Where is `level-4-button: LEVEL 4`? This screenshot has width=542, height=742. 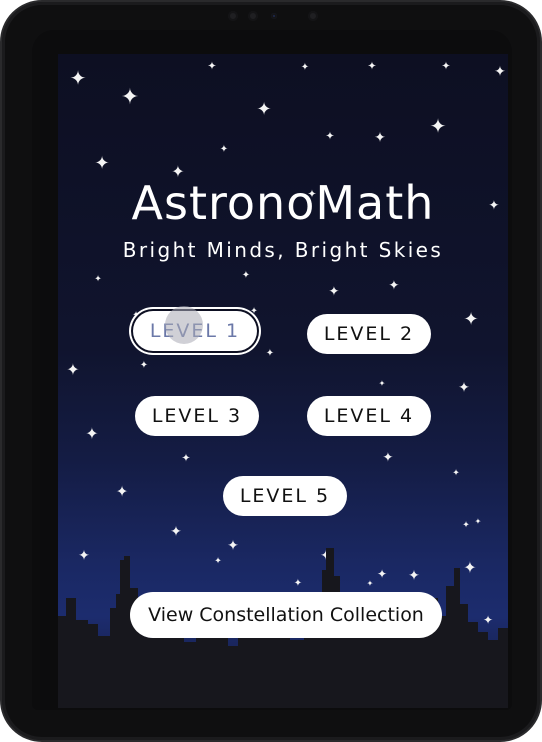
level-4-button: LEVEL 4 is located at coordinates (369, 416).